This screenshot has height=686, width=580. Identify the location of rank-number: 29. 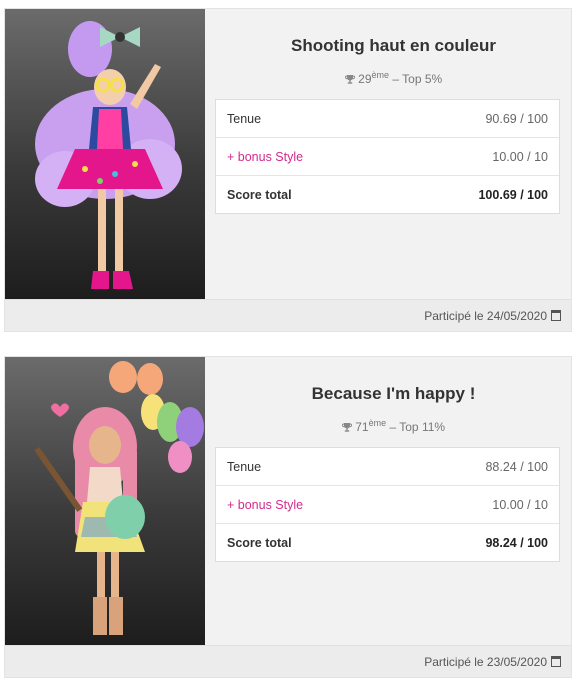
(365, 79).